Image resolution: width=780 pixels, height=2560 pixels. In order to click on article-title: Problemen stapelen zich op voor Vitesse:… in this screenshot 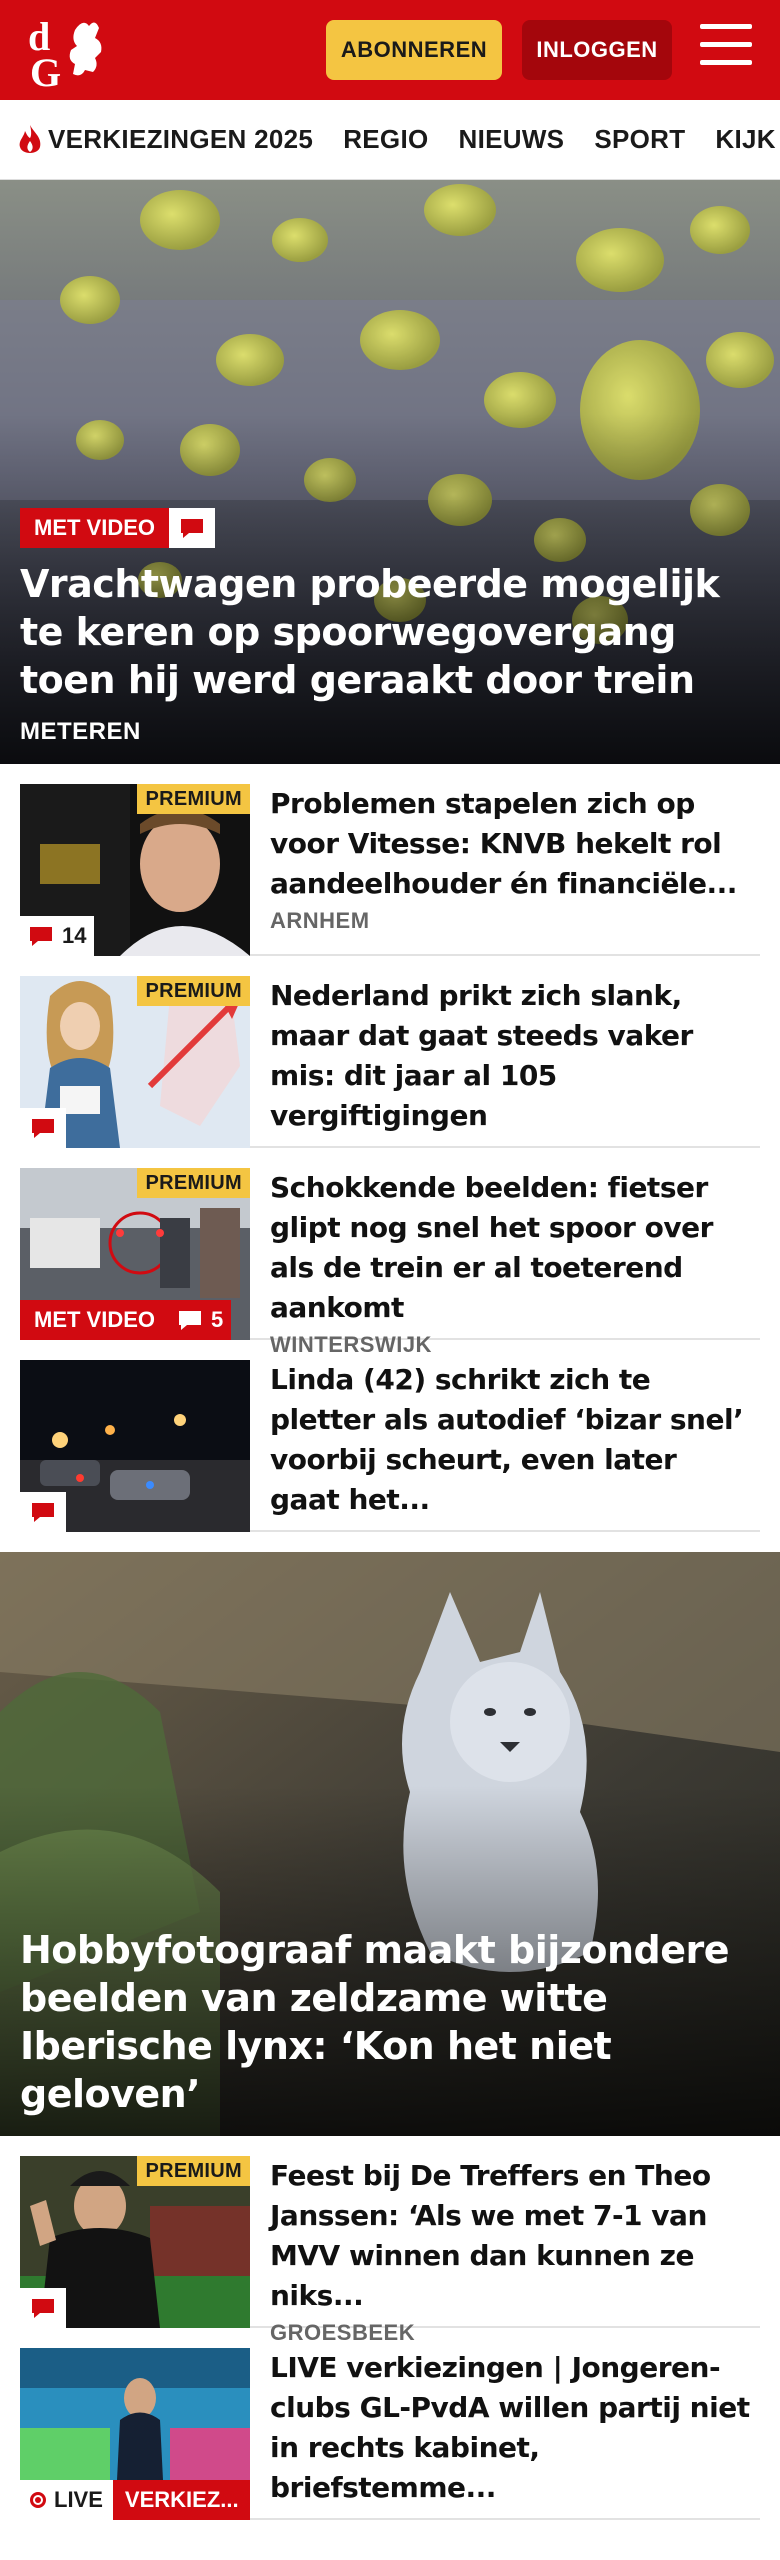, I will do `click(510, 844)`.